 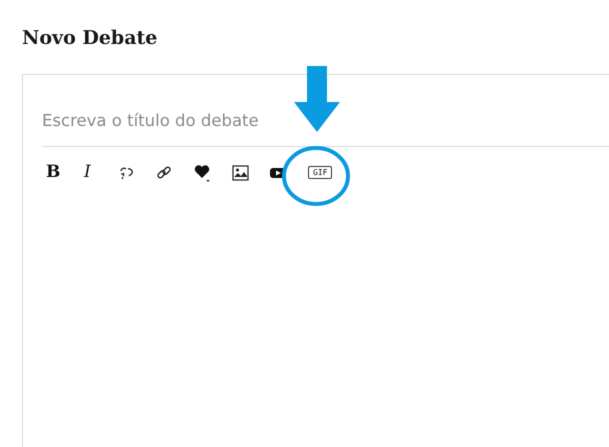 What do you see at coordinates (99, 172) in the screenshot?
I see `italic-button: I` at bounding box center [99, 172].